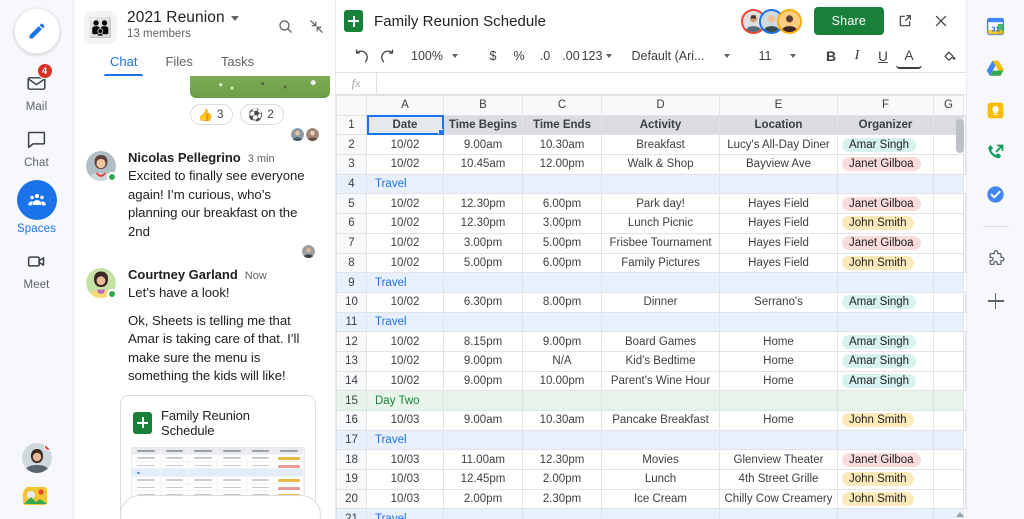  Describe the element at coordinates (778, 479) in the screenshot. I see `grid-cell: 4th Street Grille` at that location.